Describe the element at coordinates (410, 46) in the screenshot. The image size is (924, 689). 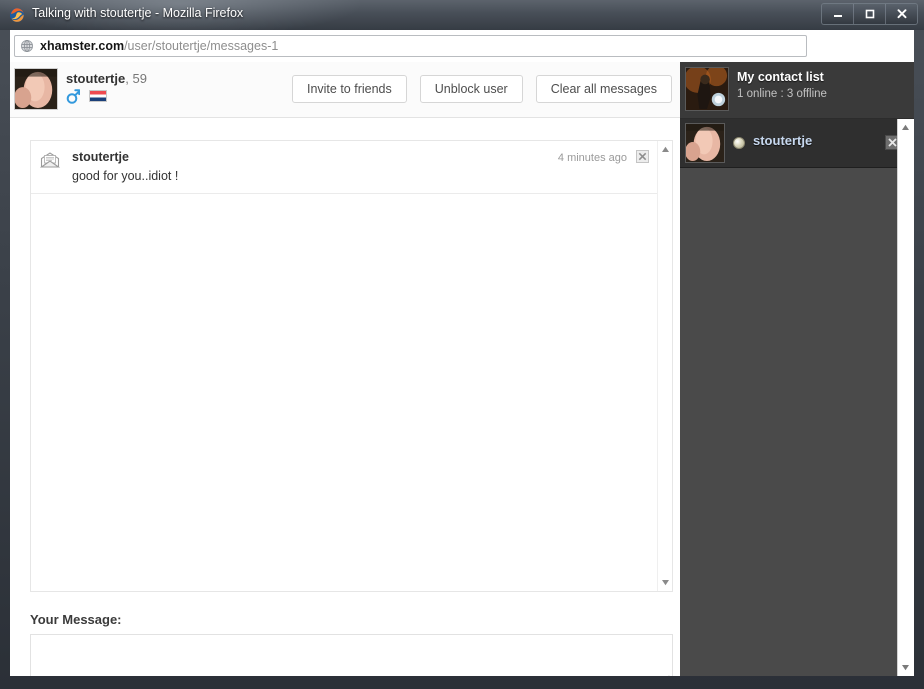
I see `url-bar: xhamster.com/user/stoutertje/messages-1` at that location.